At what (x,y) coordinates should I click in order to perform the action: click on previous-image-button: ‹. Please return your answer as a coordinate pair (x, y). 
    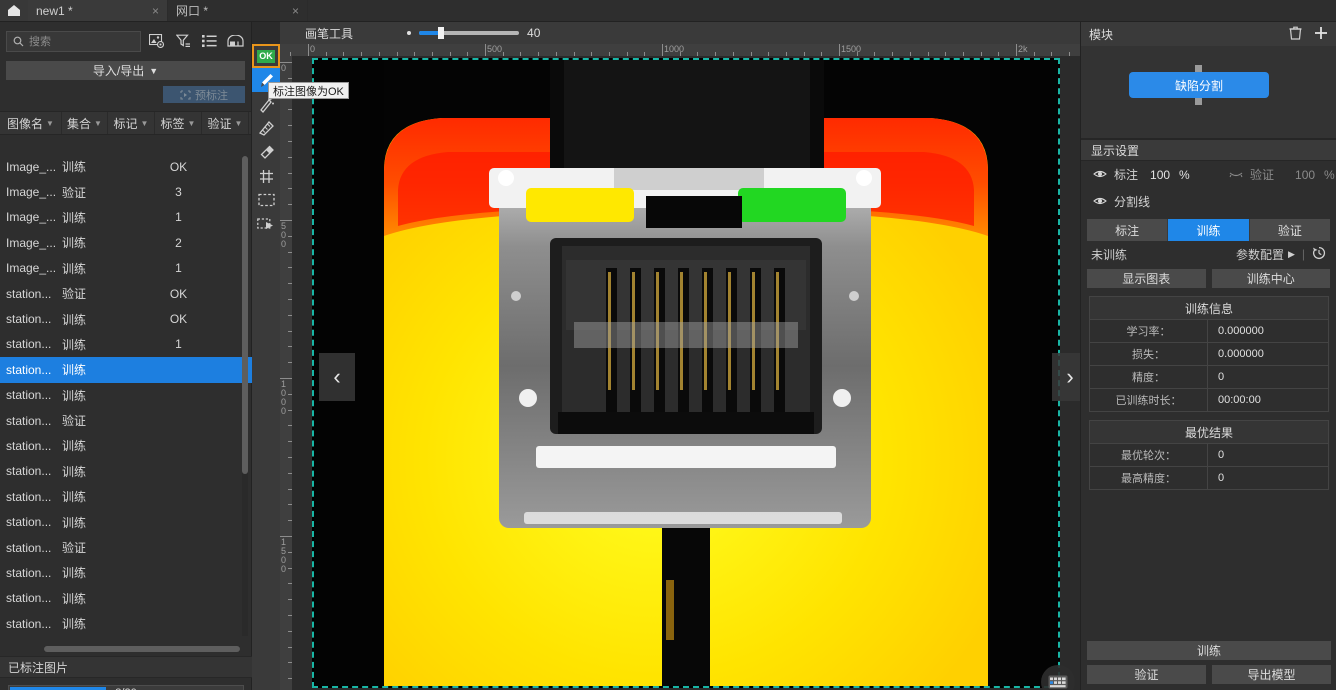
    Looking at the image, I should click on (337, 377).